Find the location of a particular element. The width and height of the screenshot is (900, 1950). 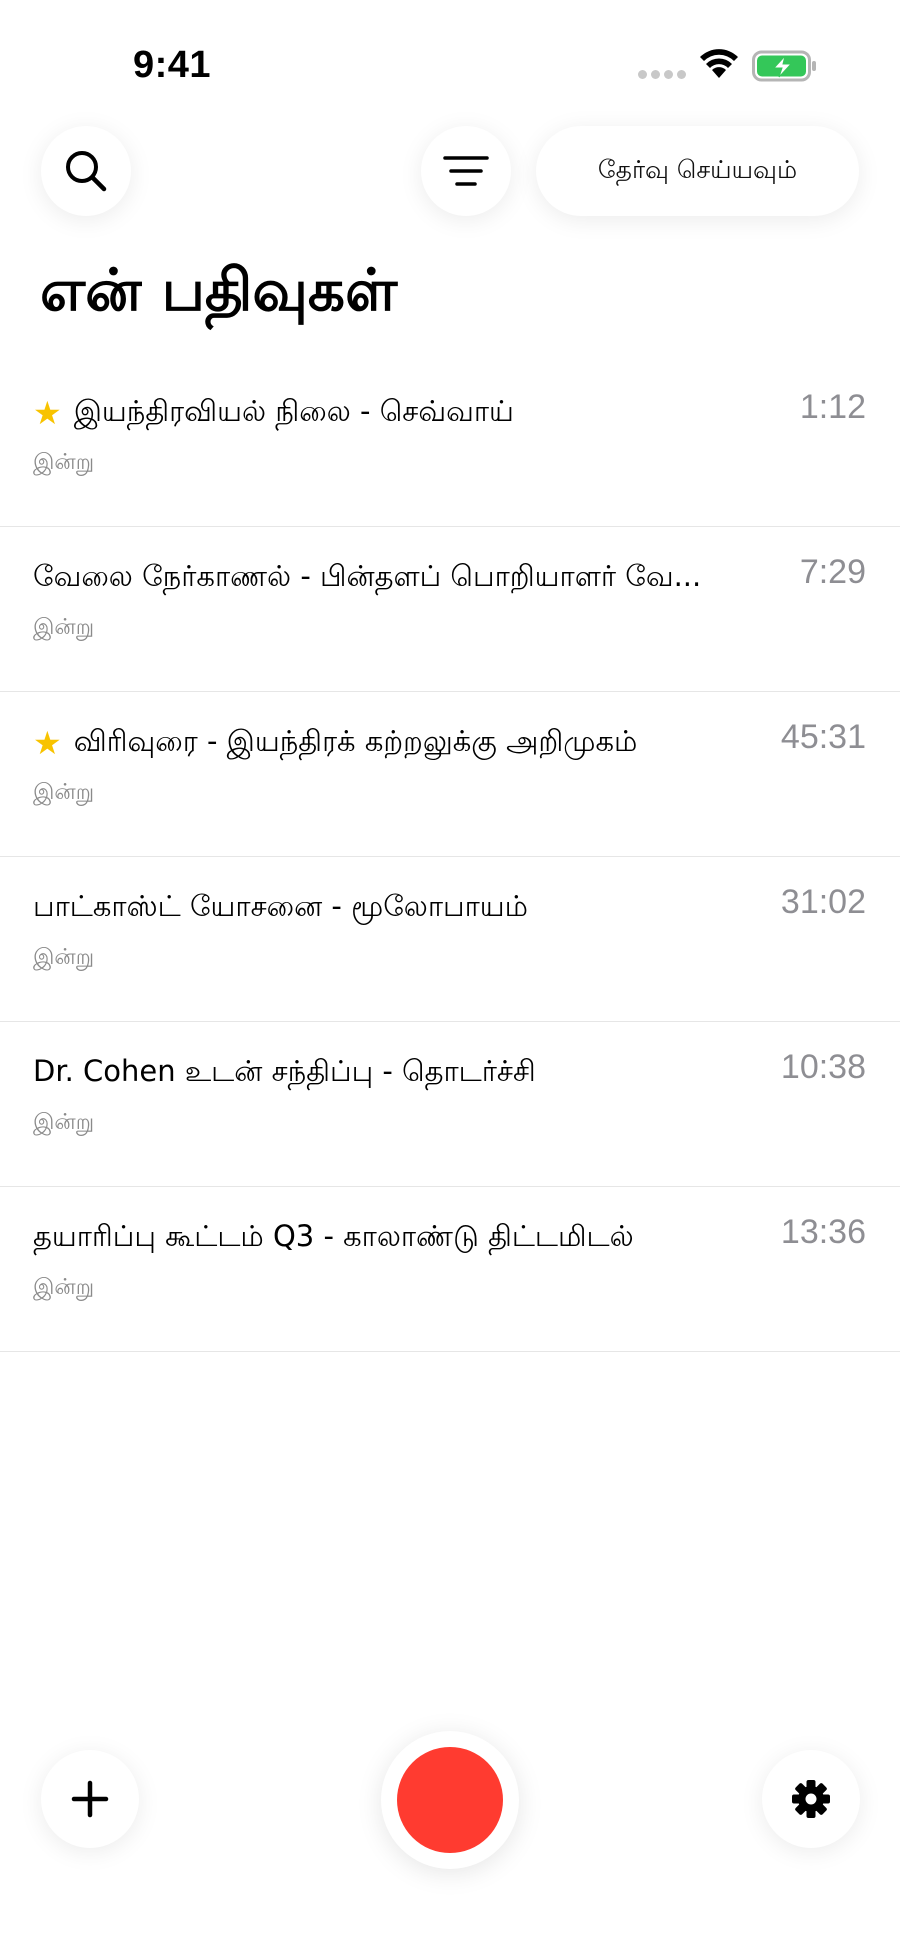

recording-title: பாட்காஸ்ட் யோசனை - மூலோபாயம் is located at coordinates (280, 906).